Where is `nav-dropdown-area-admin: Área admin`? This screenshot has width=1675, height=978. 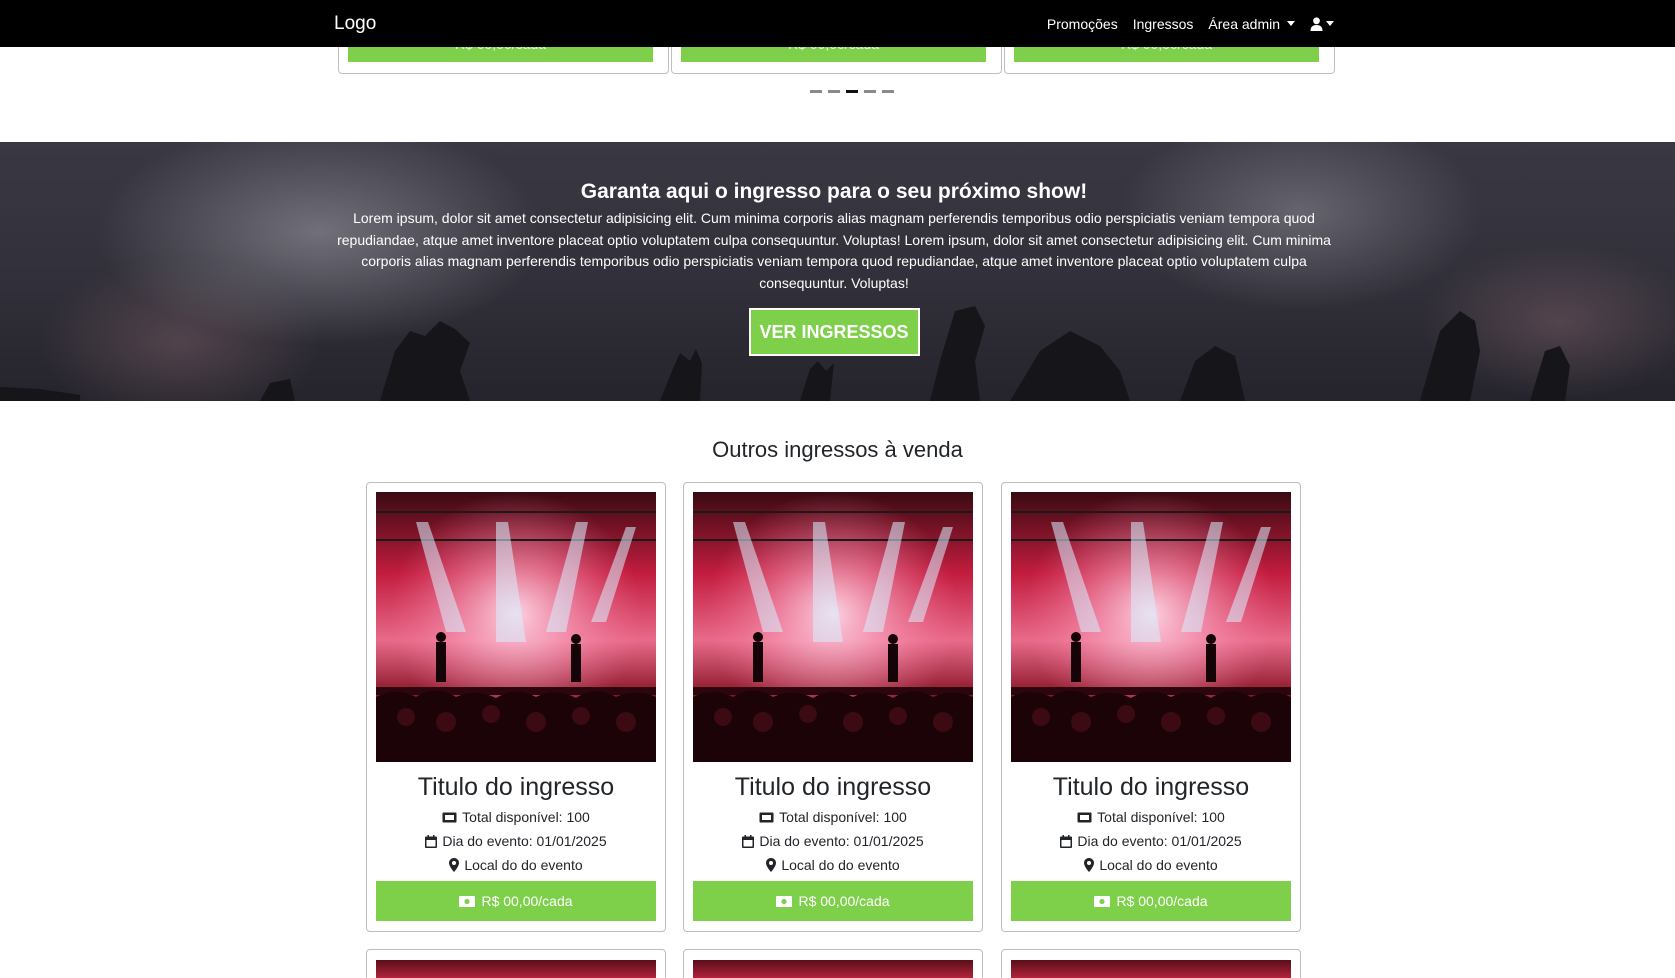
nav-dropdown-area-admin: Área admin is located at coordinates (1251, 24).